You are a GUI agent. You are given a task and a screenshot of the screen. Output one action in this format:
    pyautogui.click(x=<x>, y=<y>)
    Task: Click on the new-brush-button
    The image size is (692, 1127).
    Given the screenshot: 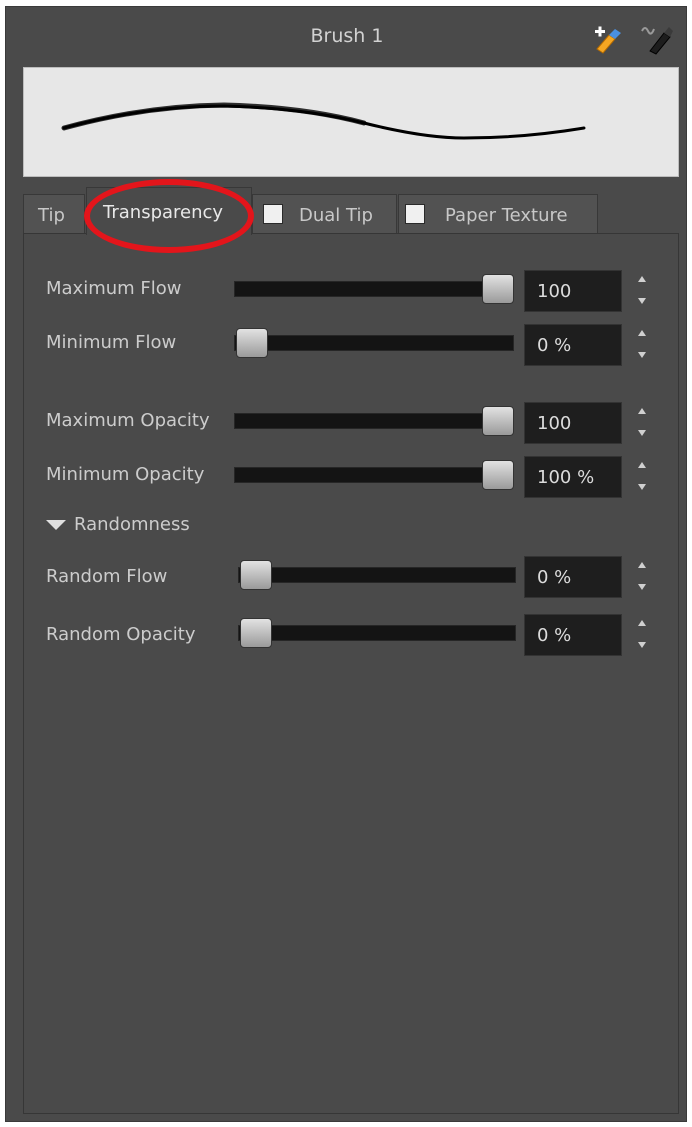 What is the action you would take?
    pyautogui.click(x=608, y=40)
    